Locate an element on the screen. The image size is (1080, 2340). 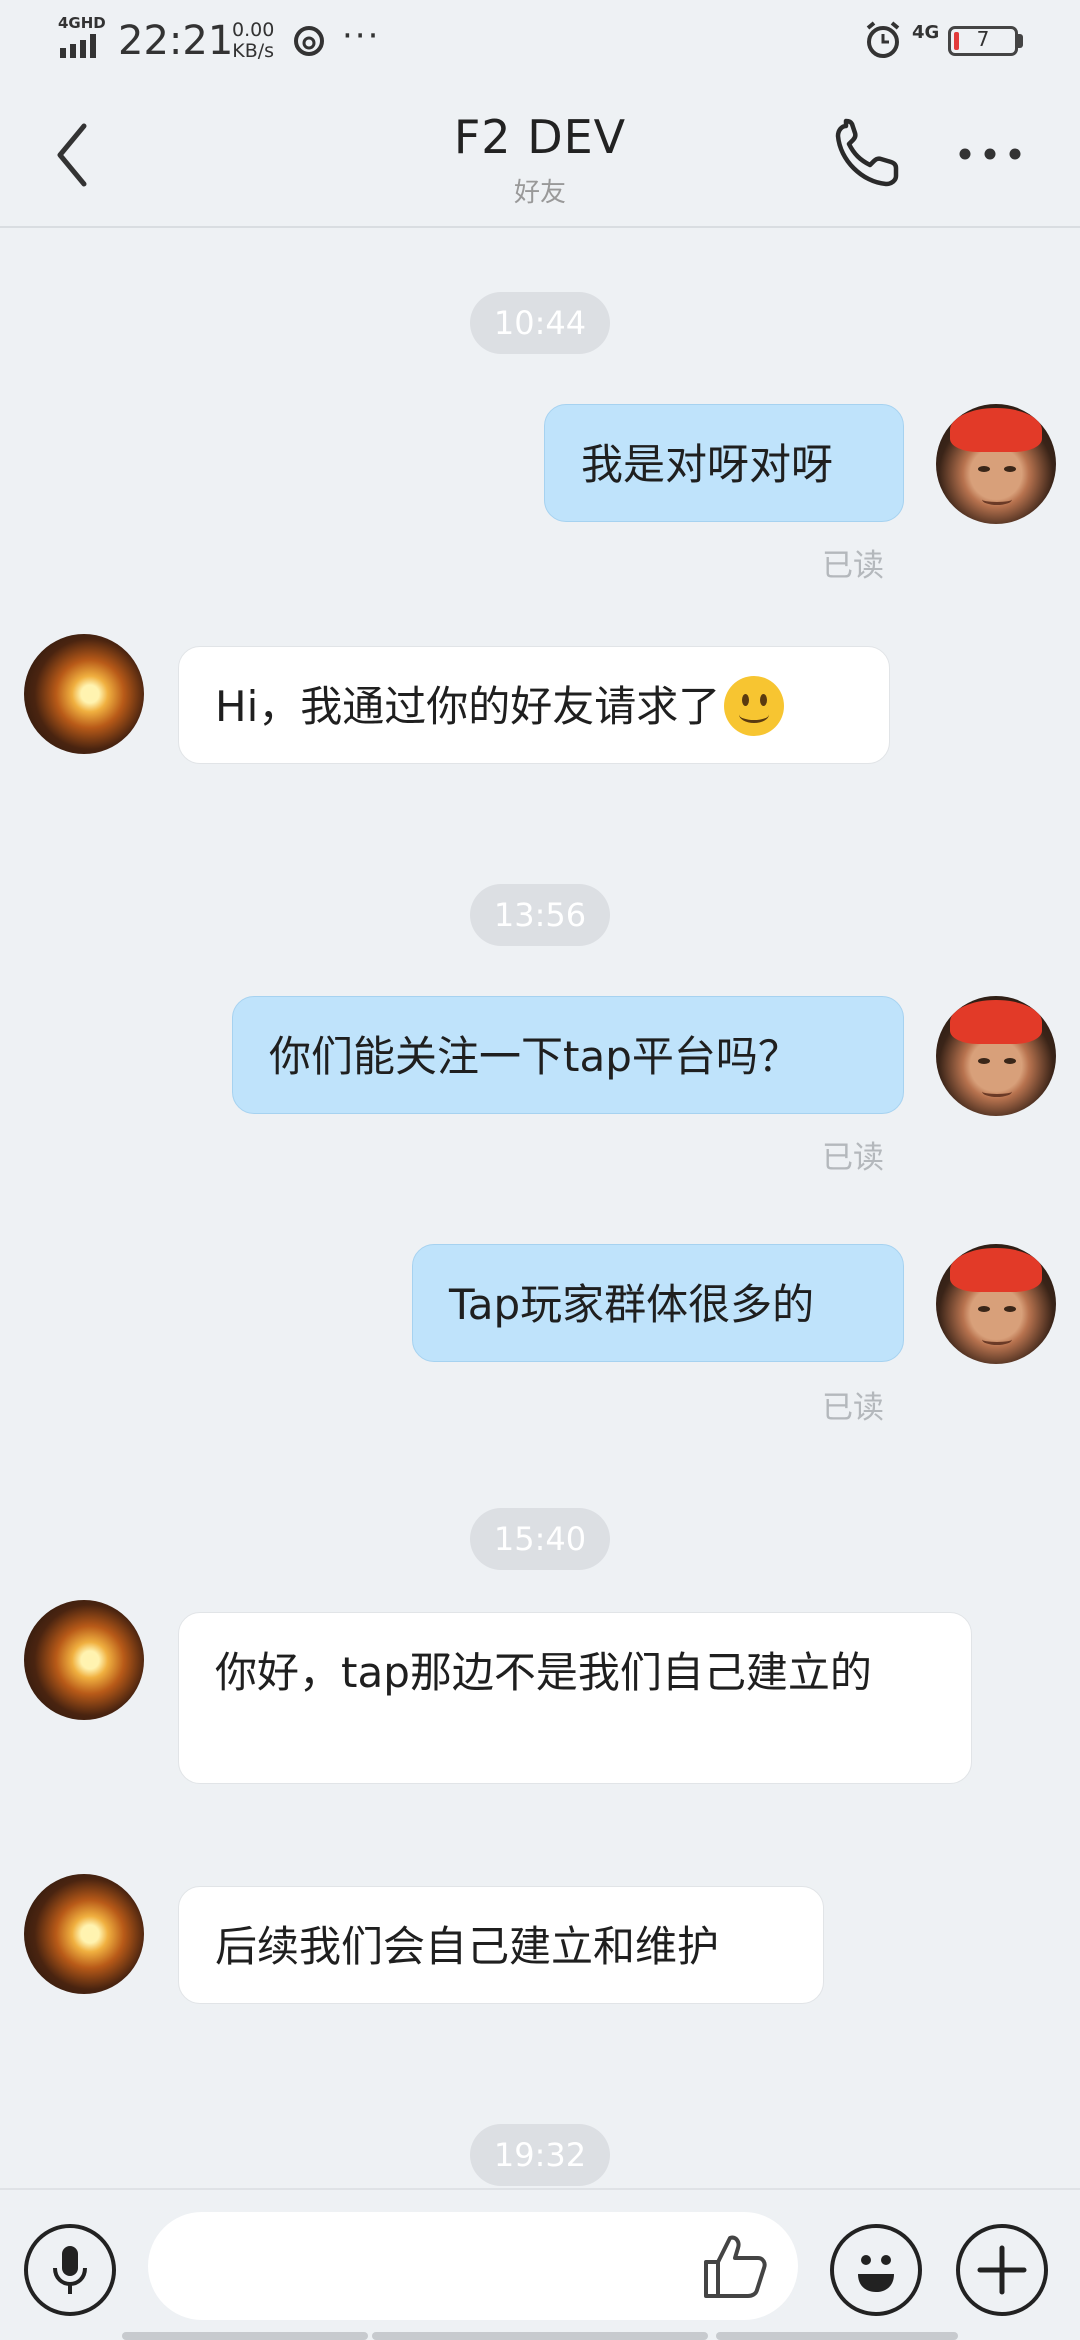
alarm-icon is located at coordinates (883, 39).